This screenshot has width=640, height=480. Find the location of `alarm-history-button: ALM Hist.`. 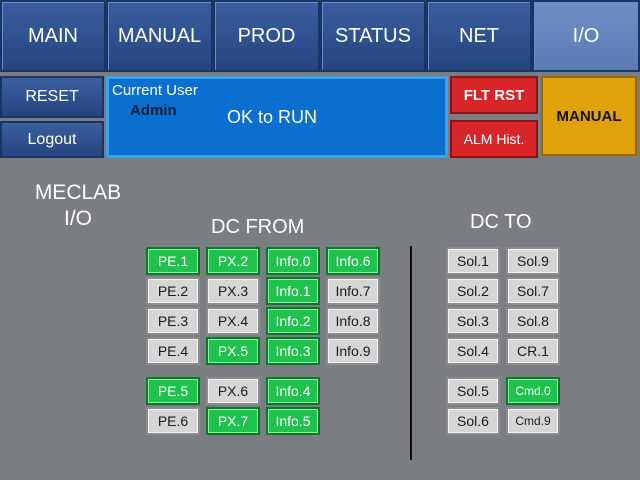

alarm-history-button: ALM Hist. is located at coordinates (494, 139).